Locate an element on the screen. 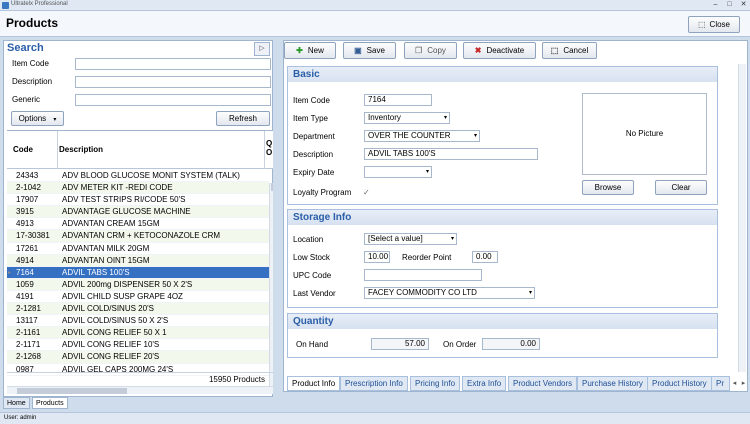 The width and height of the screenshot is (750, 424). table-row: 2-1161 ADVIL CONG RELIEF 50 X 1 is located at coordinates (138, 333).